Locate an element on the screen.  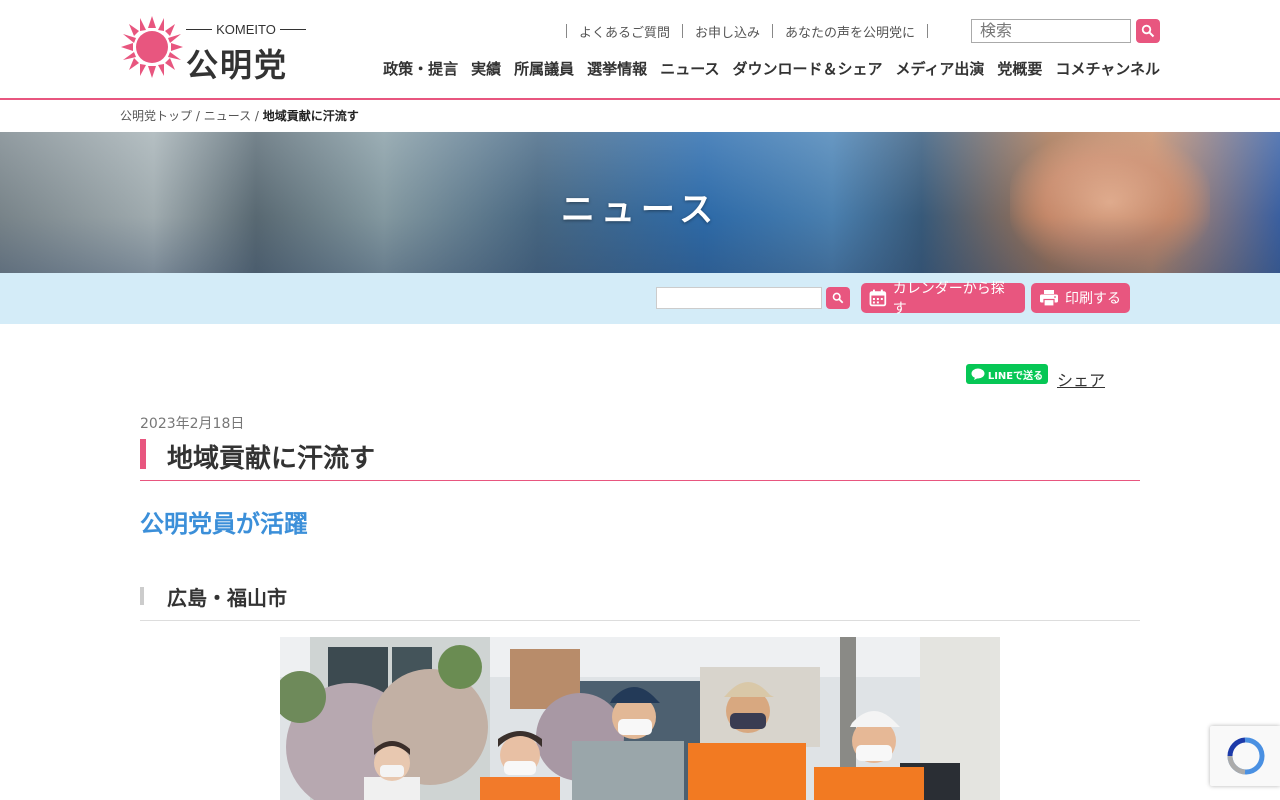
line-icon is located at coordinates (978, 374).